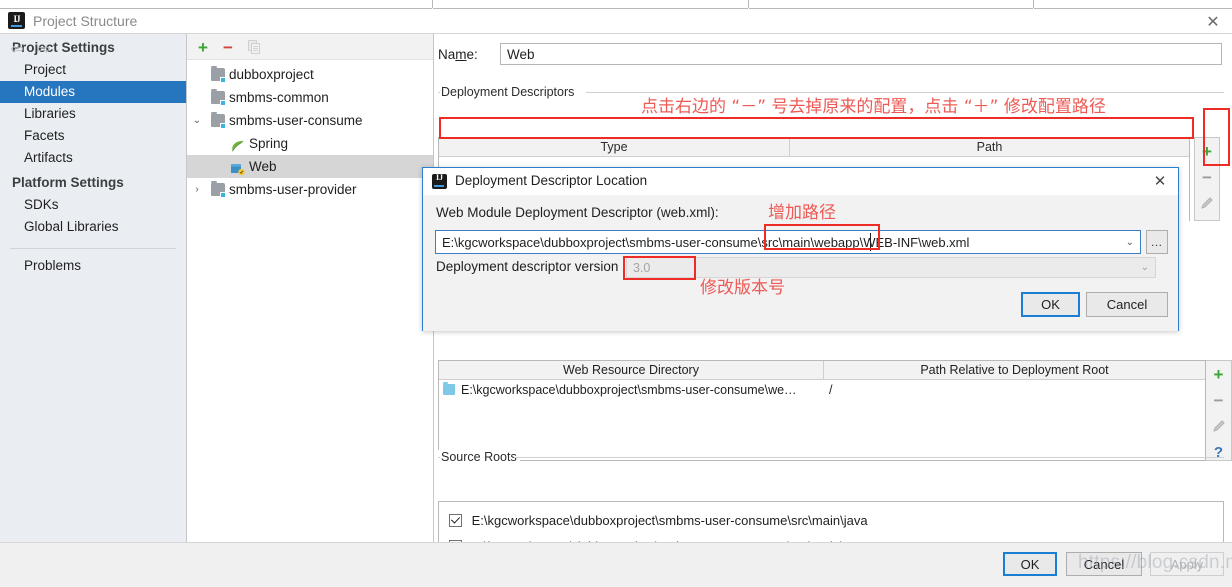 The image size is (1232, 587). I want to click on source-roots-group-label: Source Roots, so click(479, 457).